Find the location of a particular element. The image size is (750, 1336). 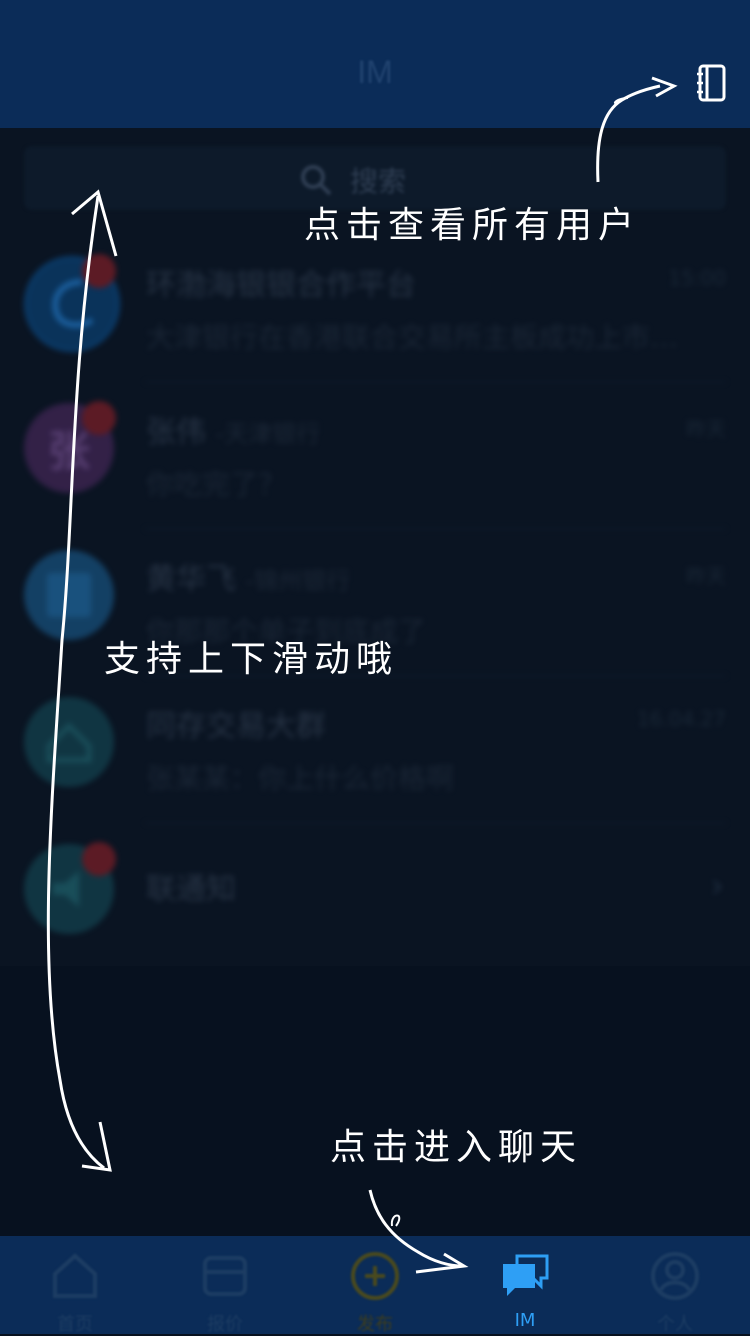

avatar-logo-icon is located at coordinates (69, 595).